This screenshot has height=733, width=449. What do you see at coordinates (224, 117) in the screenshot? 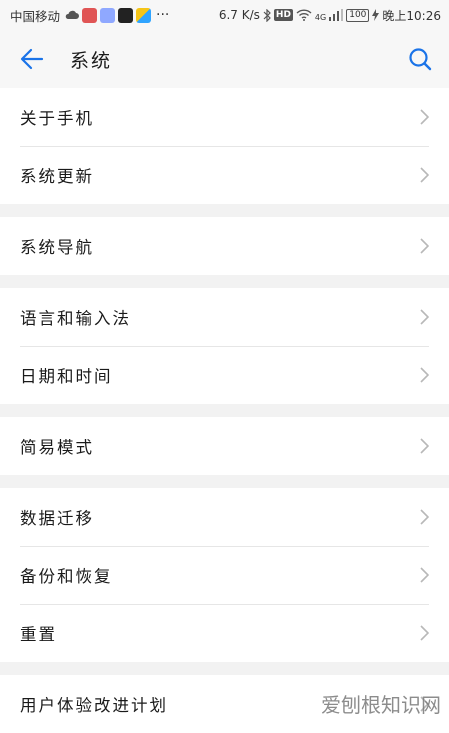
I see `settings-item-about-phone: 关于手机` at bounding box center [224, 117].